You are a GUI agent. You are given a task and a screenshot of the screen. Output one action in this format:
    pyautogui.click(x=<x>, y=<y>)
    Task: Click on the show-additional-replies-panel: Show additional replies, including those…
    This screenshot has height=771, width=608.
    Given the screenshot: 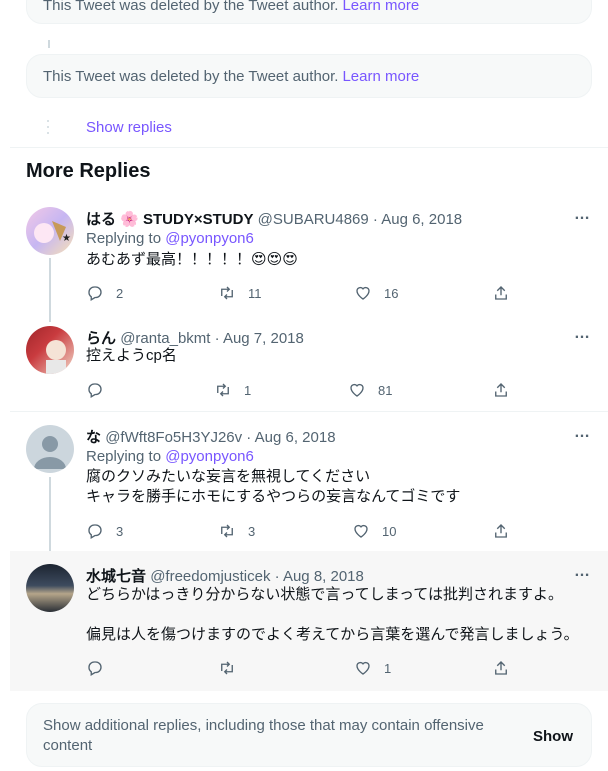 What is the action you would take?
    pyautogui.click(x=309, y=735)
    